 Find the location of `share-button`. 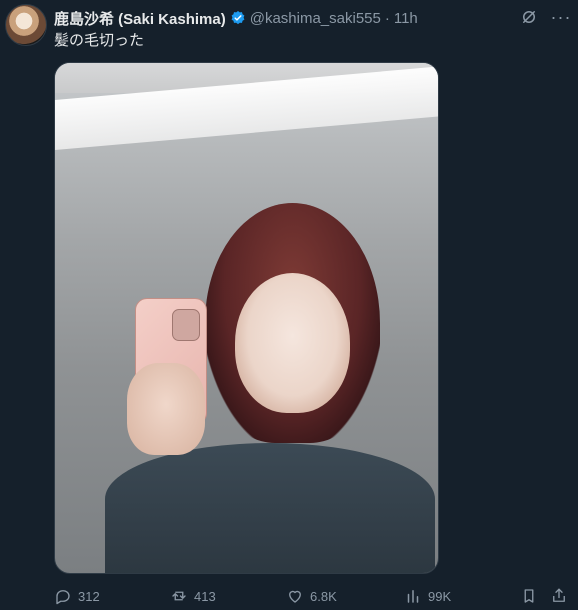

share-button is located at coordinates (559, 596).